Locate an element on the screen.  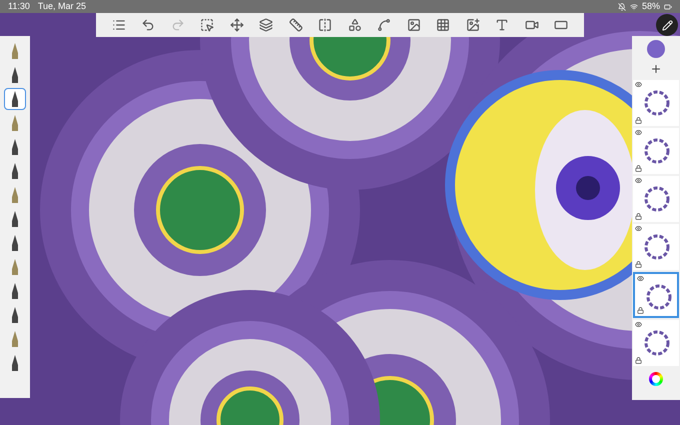
battery-icon is located at coordinates (668, 6).